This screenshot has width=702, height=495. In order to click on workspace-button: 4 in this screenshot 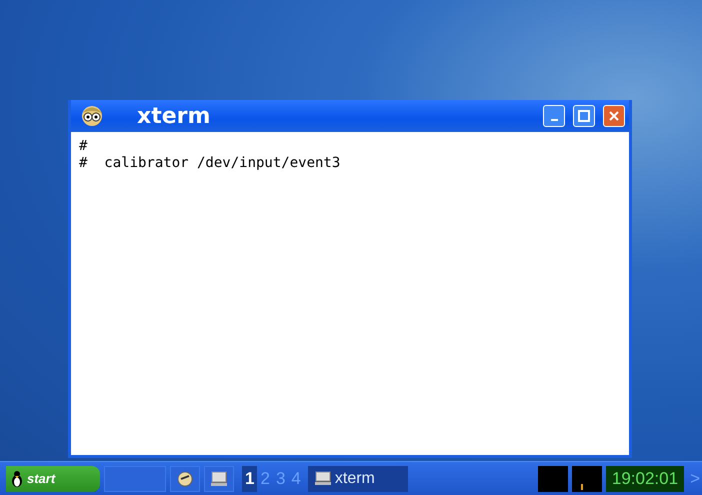, I will do `click(296, 479)`.